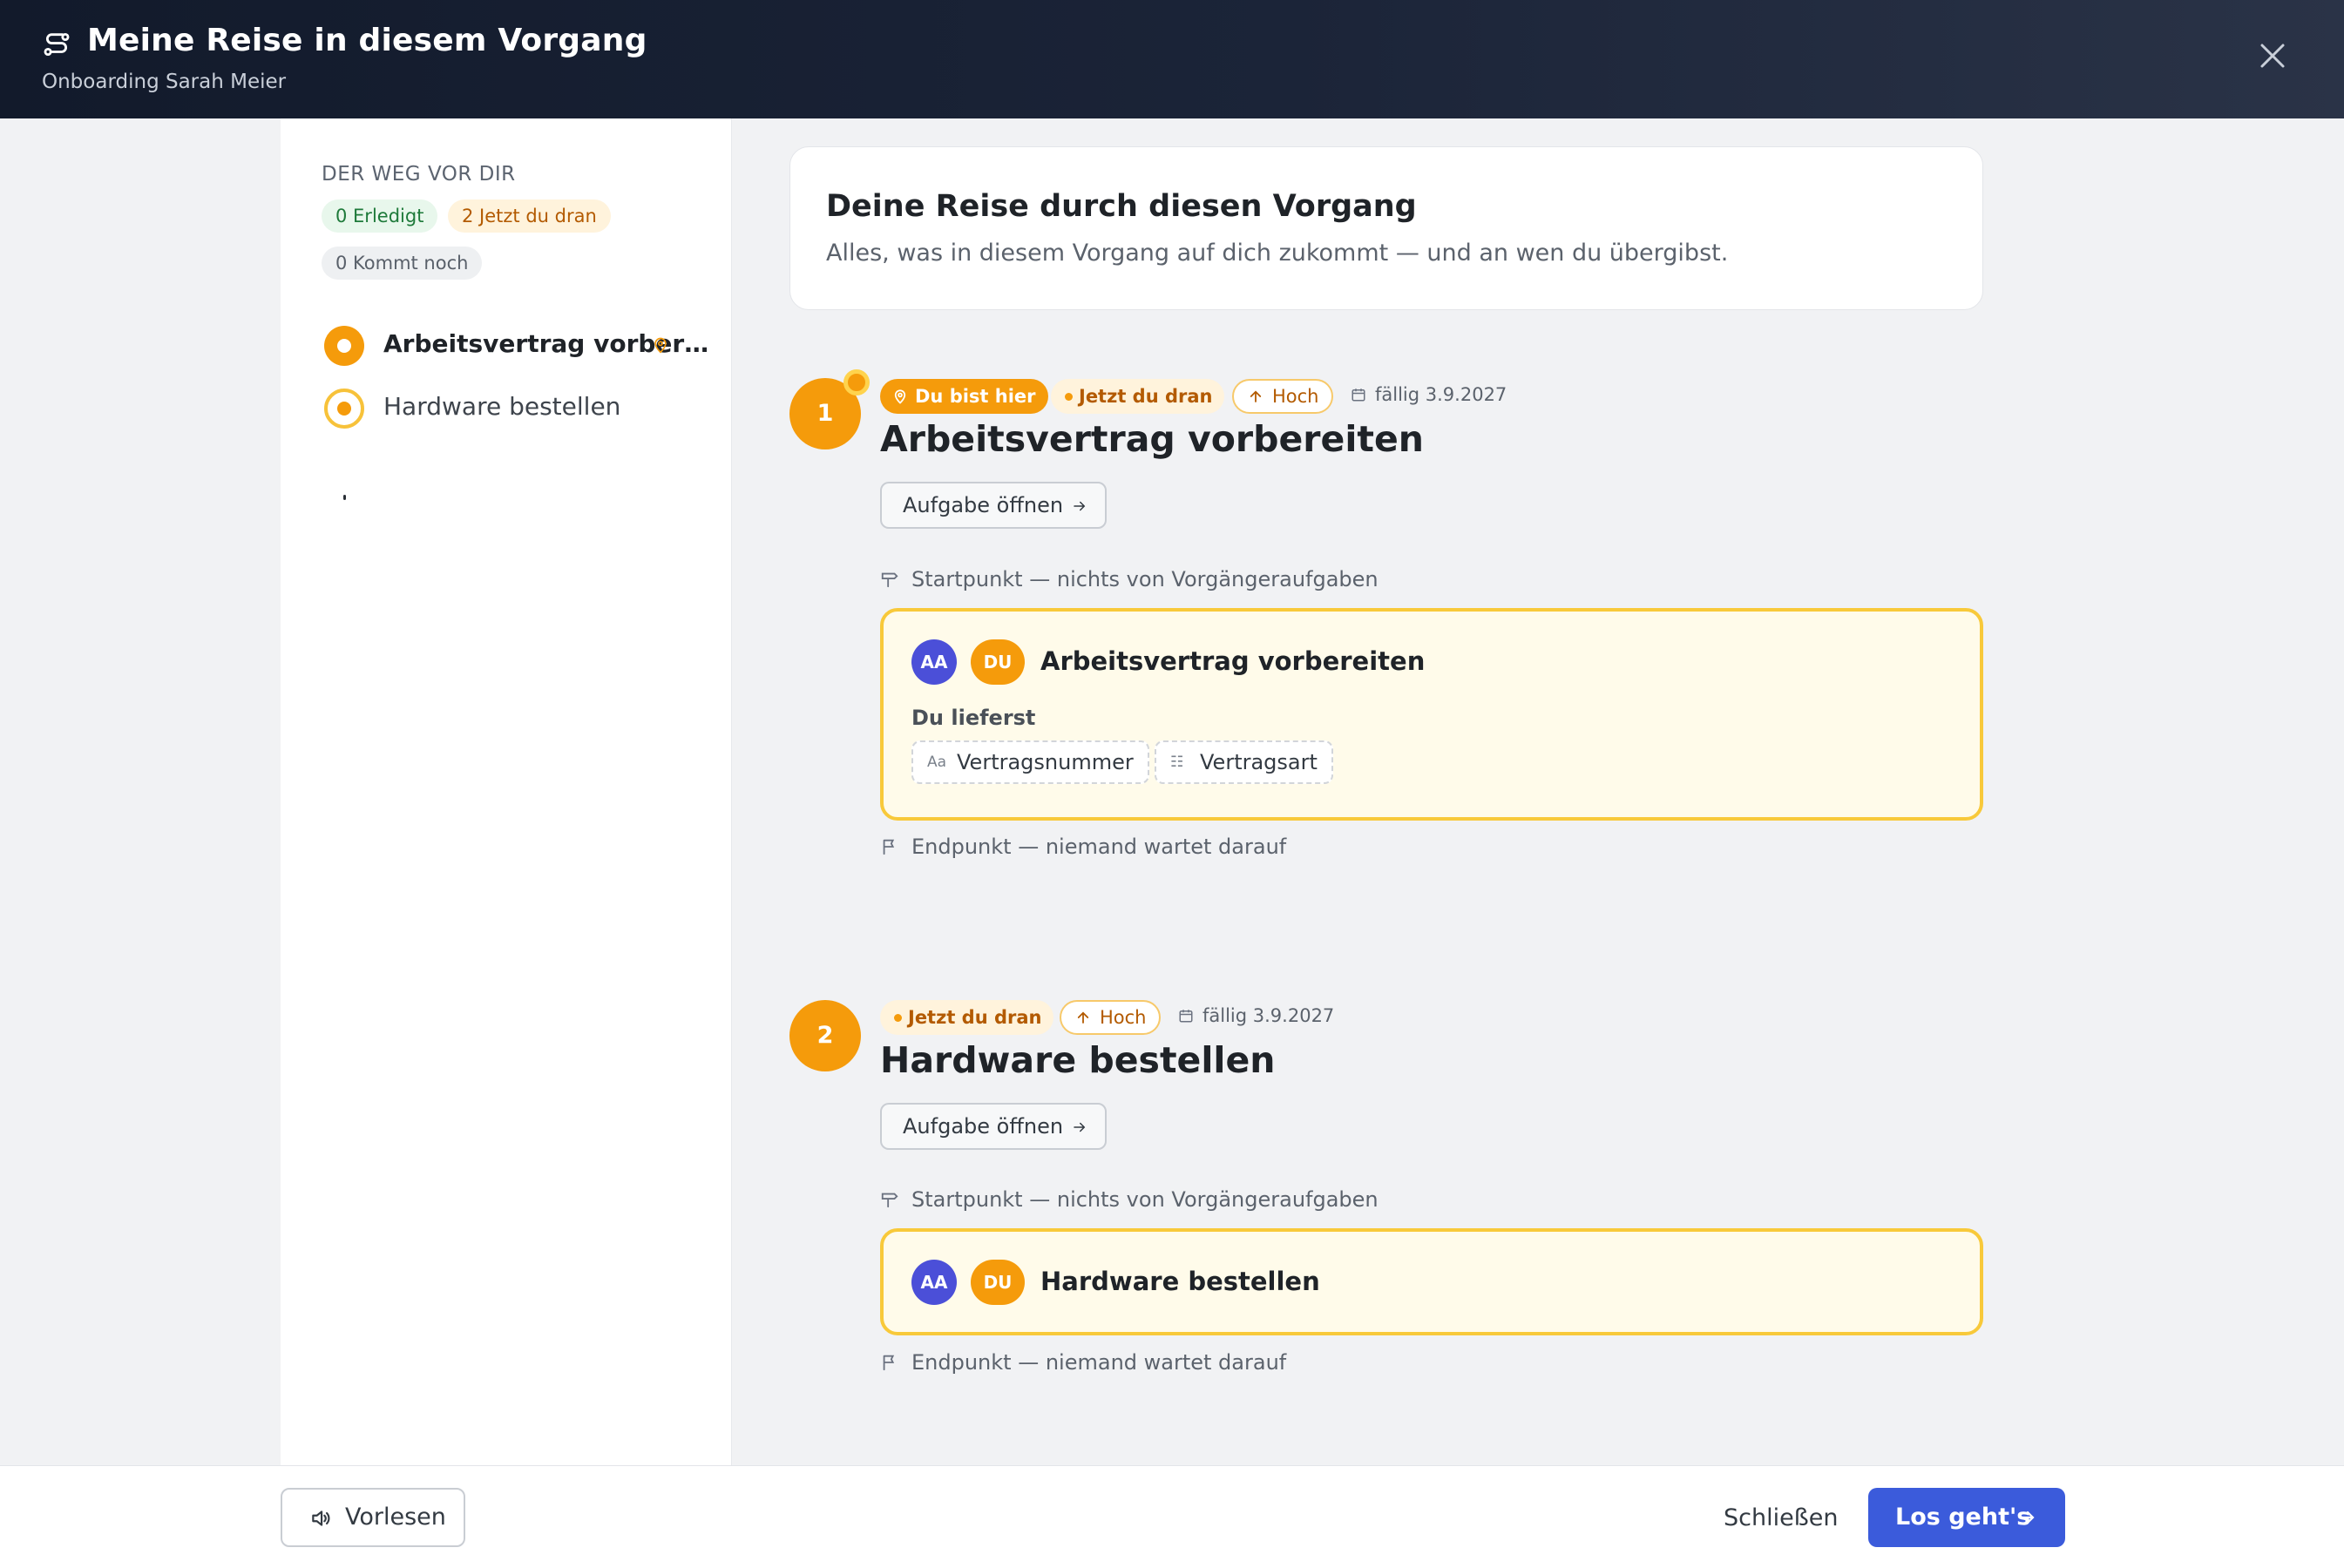 The width and height of the screenshot is (2344, 1568). I want to click on sidebar-item-hardware: Hardware bestellen, so click(516, 408).